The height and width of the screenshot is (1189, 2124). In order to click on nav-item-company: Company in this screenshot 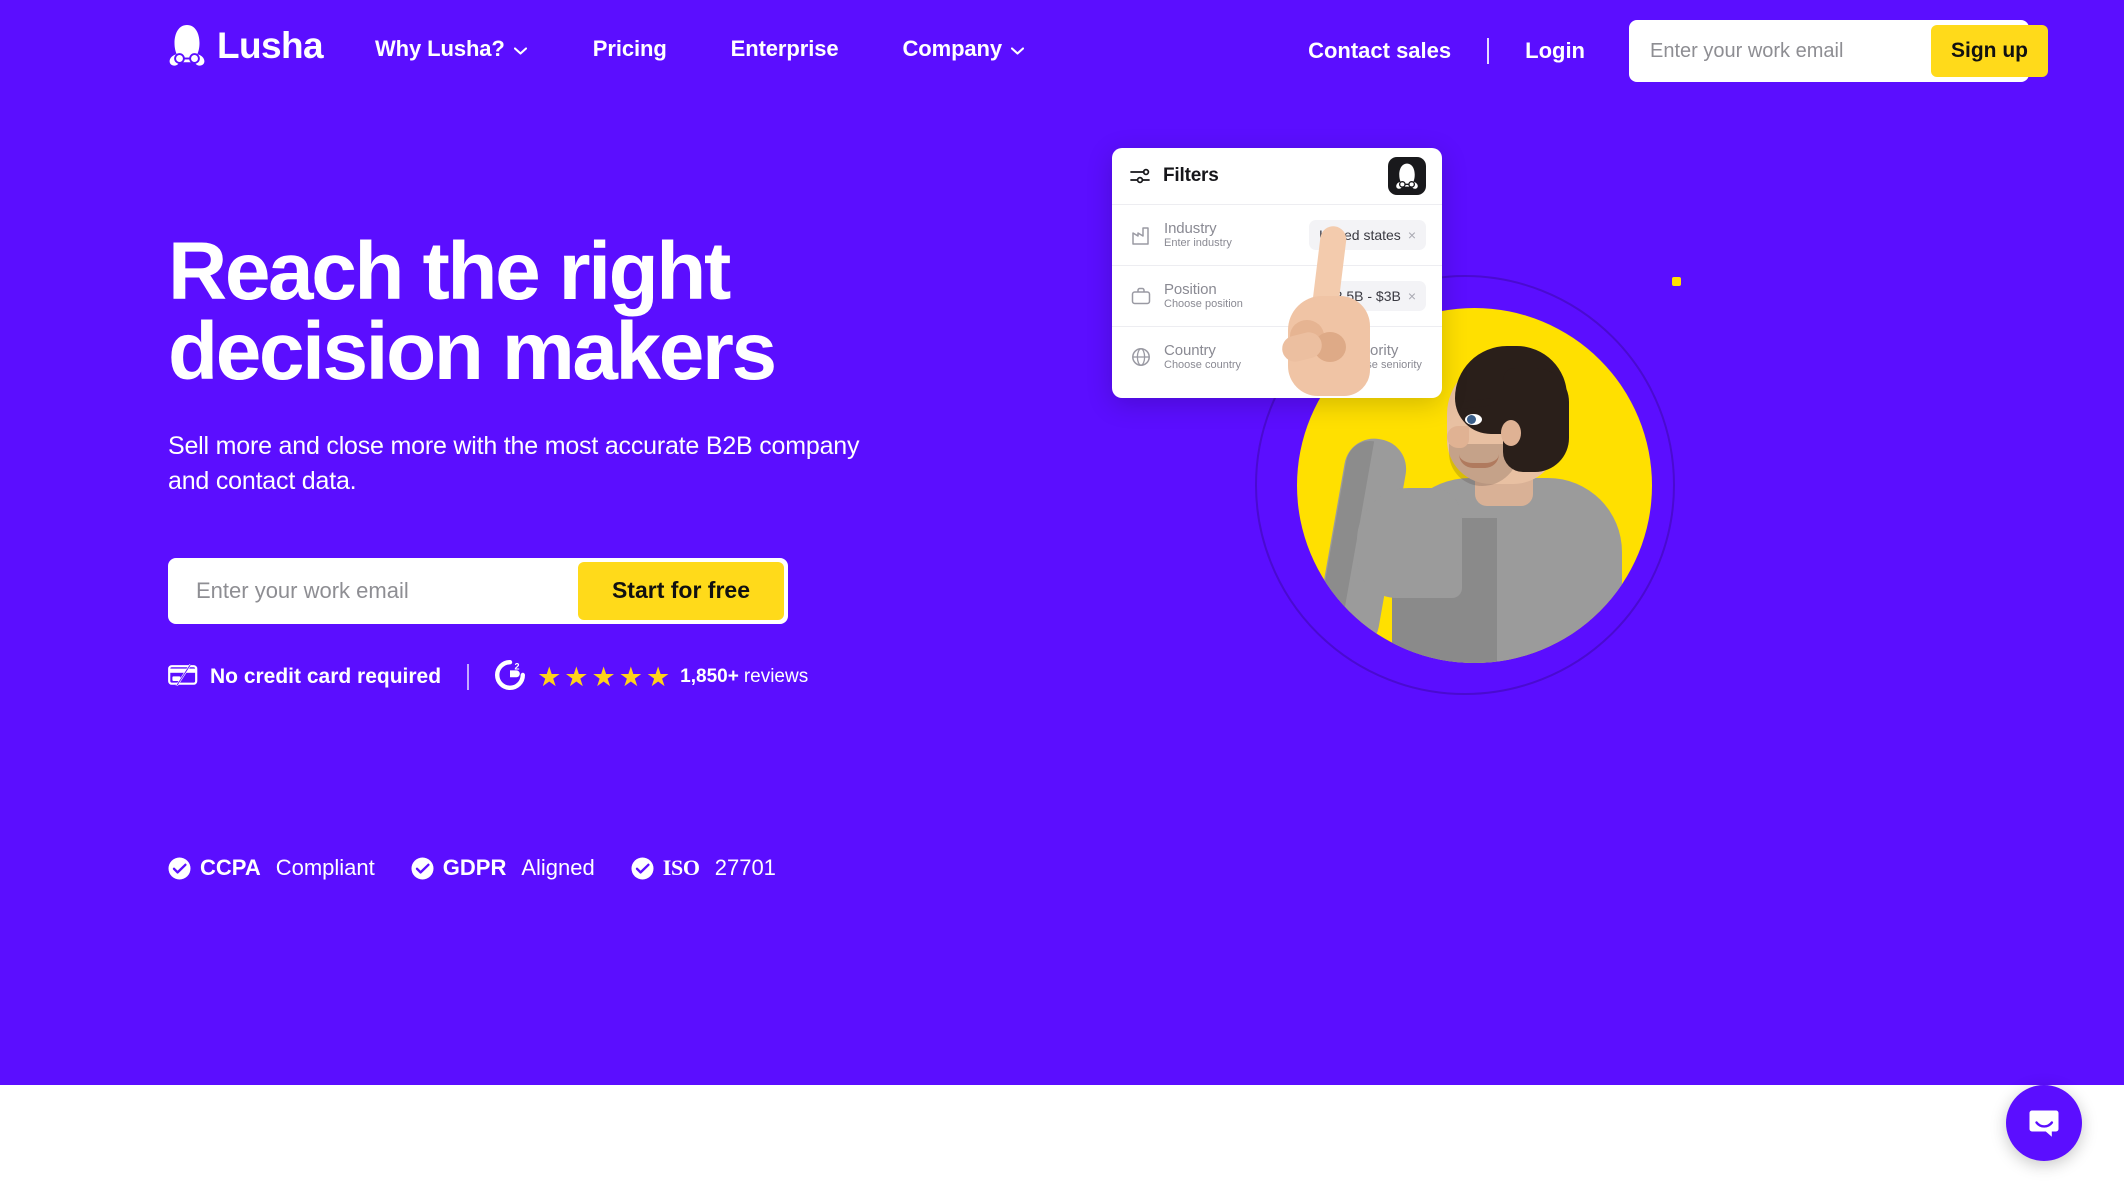, I will do `click(963, 49)`.